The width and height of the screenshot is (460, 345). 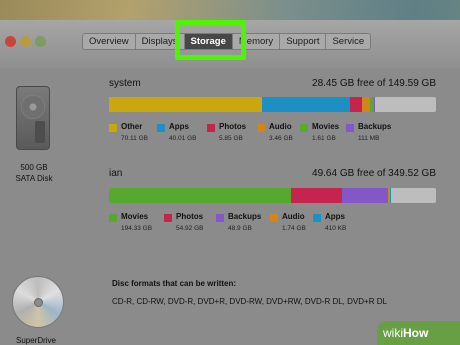 I want to click on disc-formats-title: Disc formats that can be written:, so click(x=174, y=283).